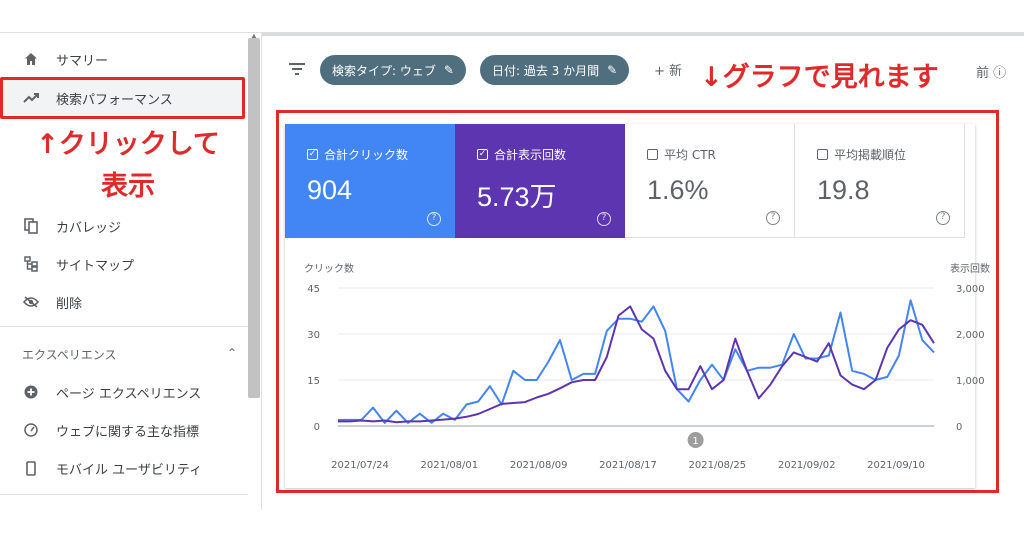  Describe the element at coordinates (384, 70) in the screenshot. I see `chip-label: 検索タイプ: ウェブ` at that location.